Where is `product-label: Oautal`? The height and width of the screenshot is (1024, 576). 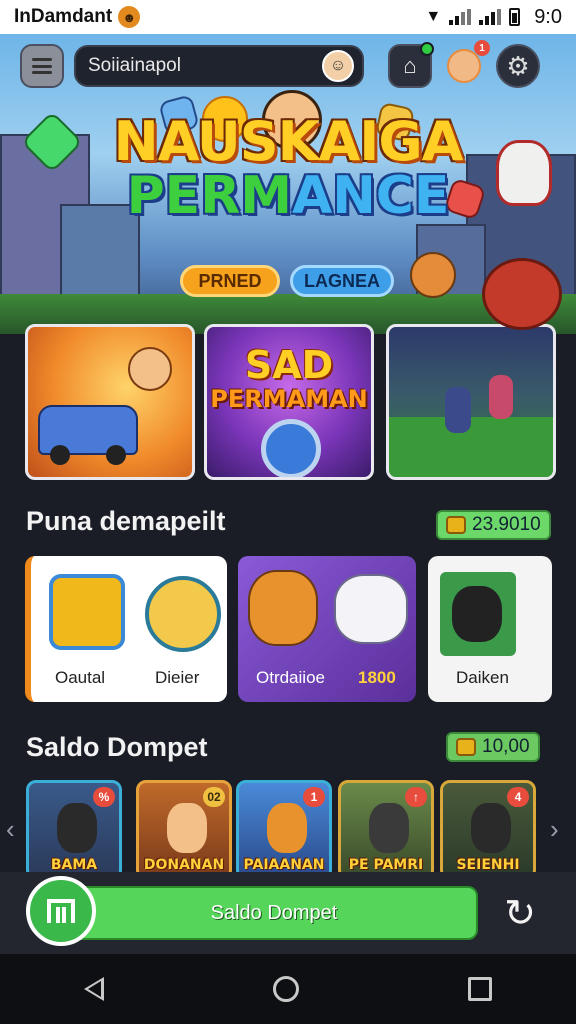 product-label: Oautal is located at coordinates (80, 677).